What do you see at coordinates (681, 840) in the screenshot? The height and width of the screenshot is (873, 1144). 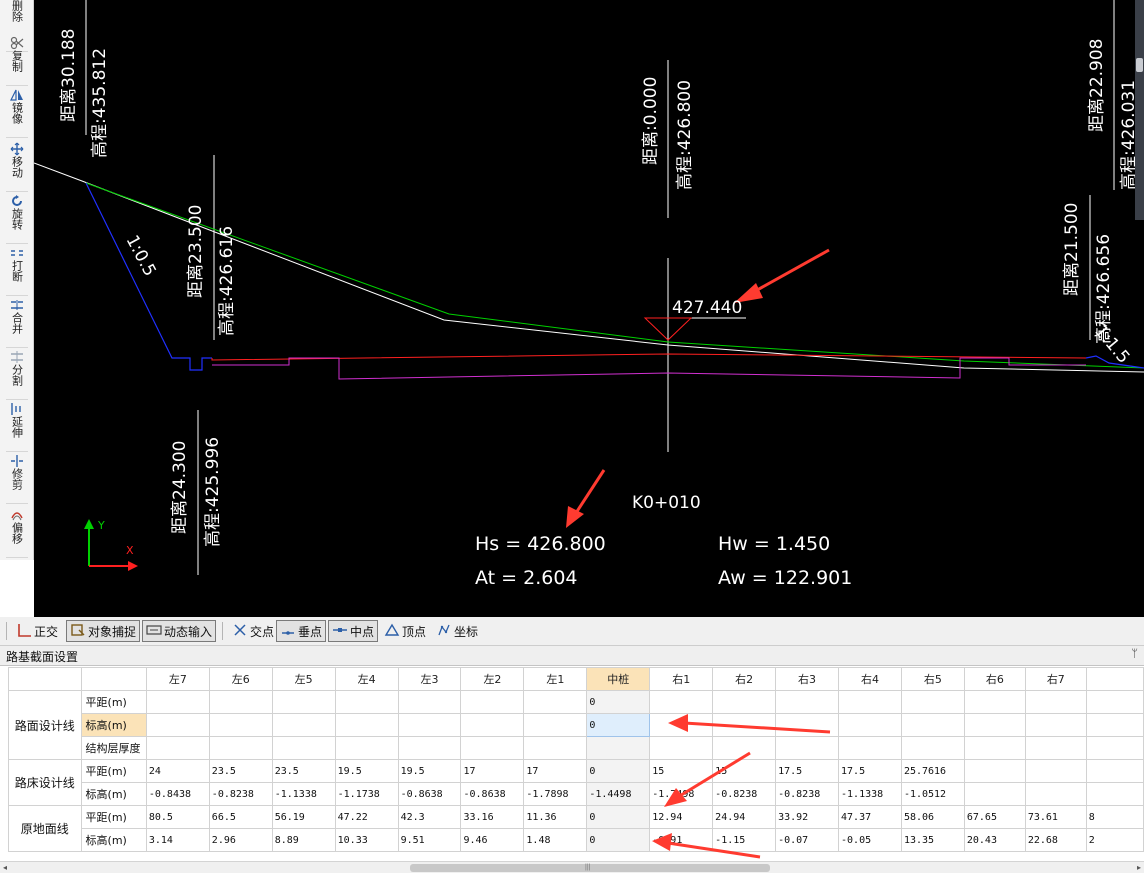 I see `grid-cell: -0.91` at bounding box center [681, 840].